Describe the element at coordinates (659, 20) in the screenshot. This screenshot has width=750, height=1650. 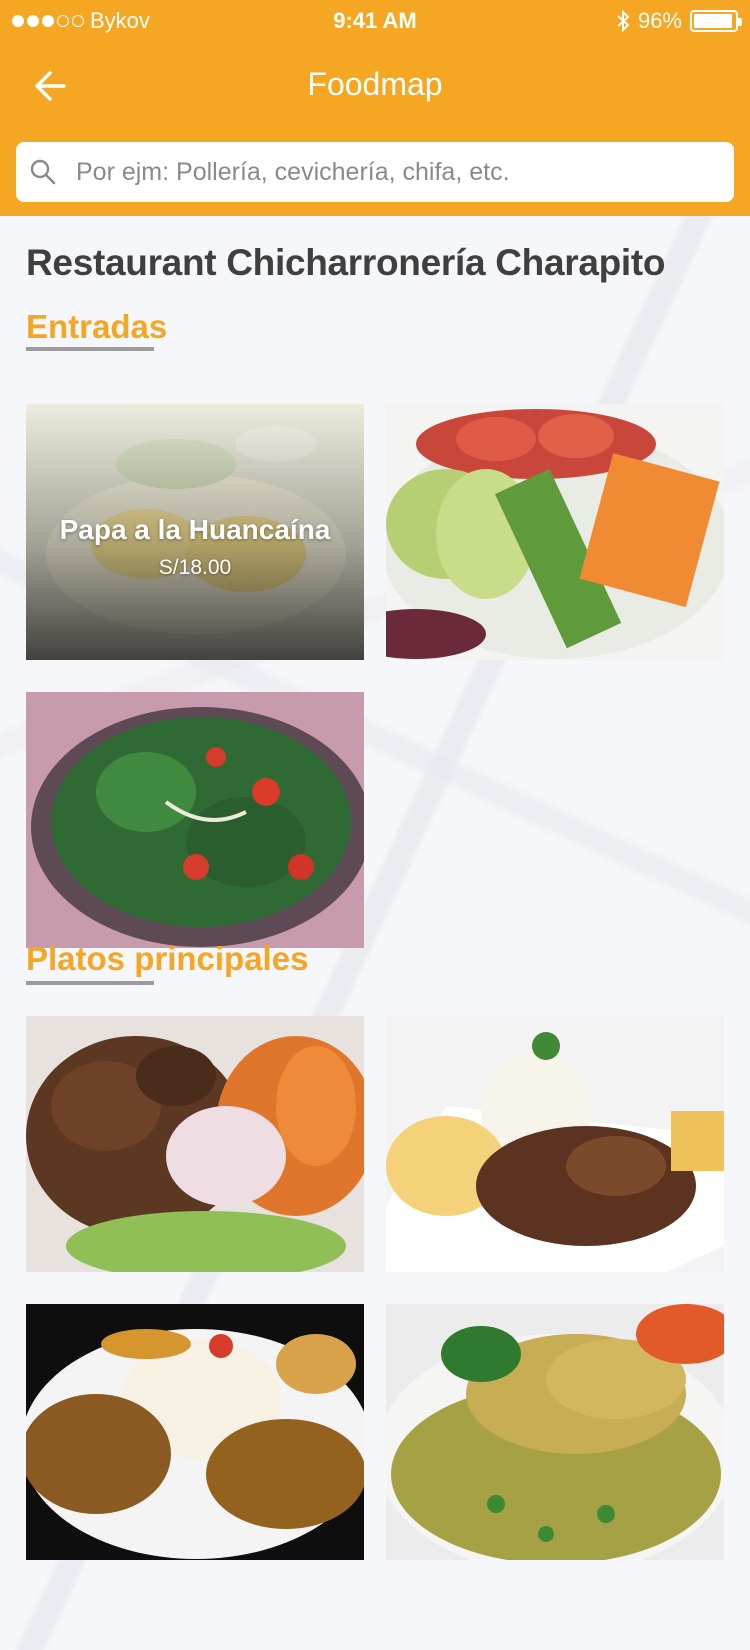
I see `battery-percent: 96%` at that location.